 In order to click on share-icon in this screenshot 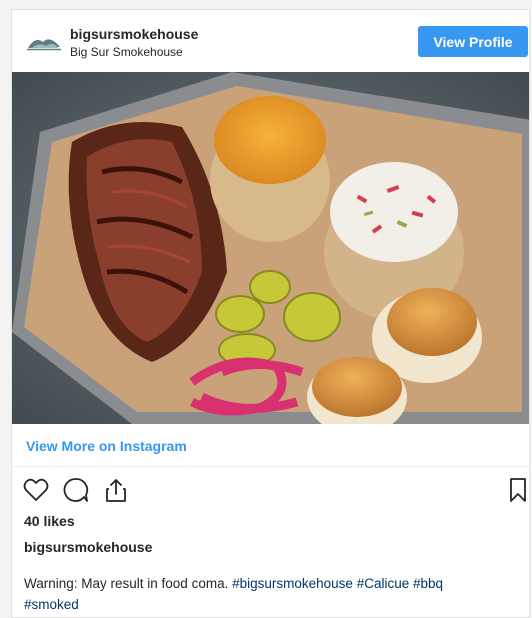, I will do `click(116, 490)`.